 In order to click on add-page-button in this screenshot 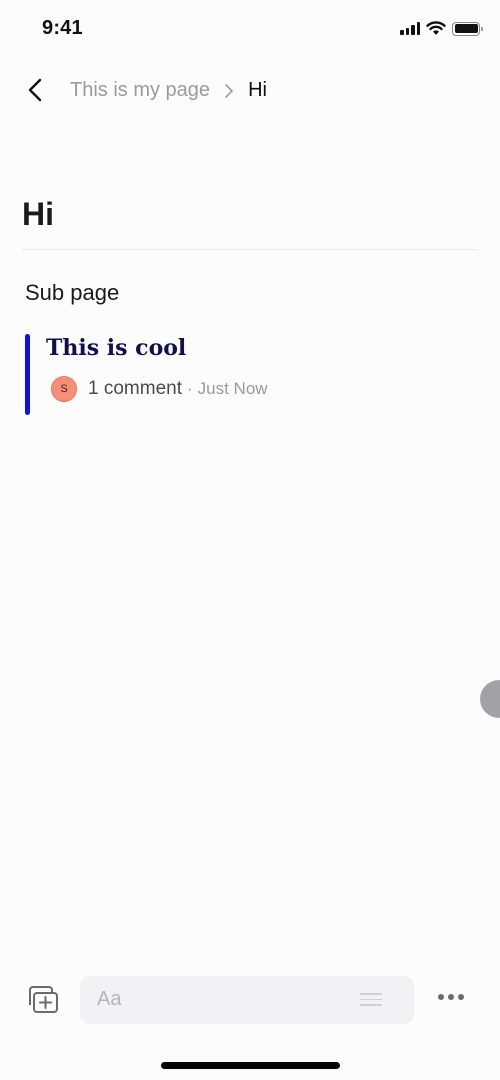, I will do `click(42, 1000)`.